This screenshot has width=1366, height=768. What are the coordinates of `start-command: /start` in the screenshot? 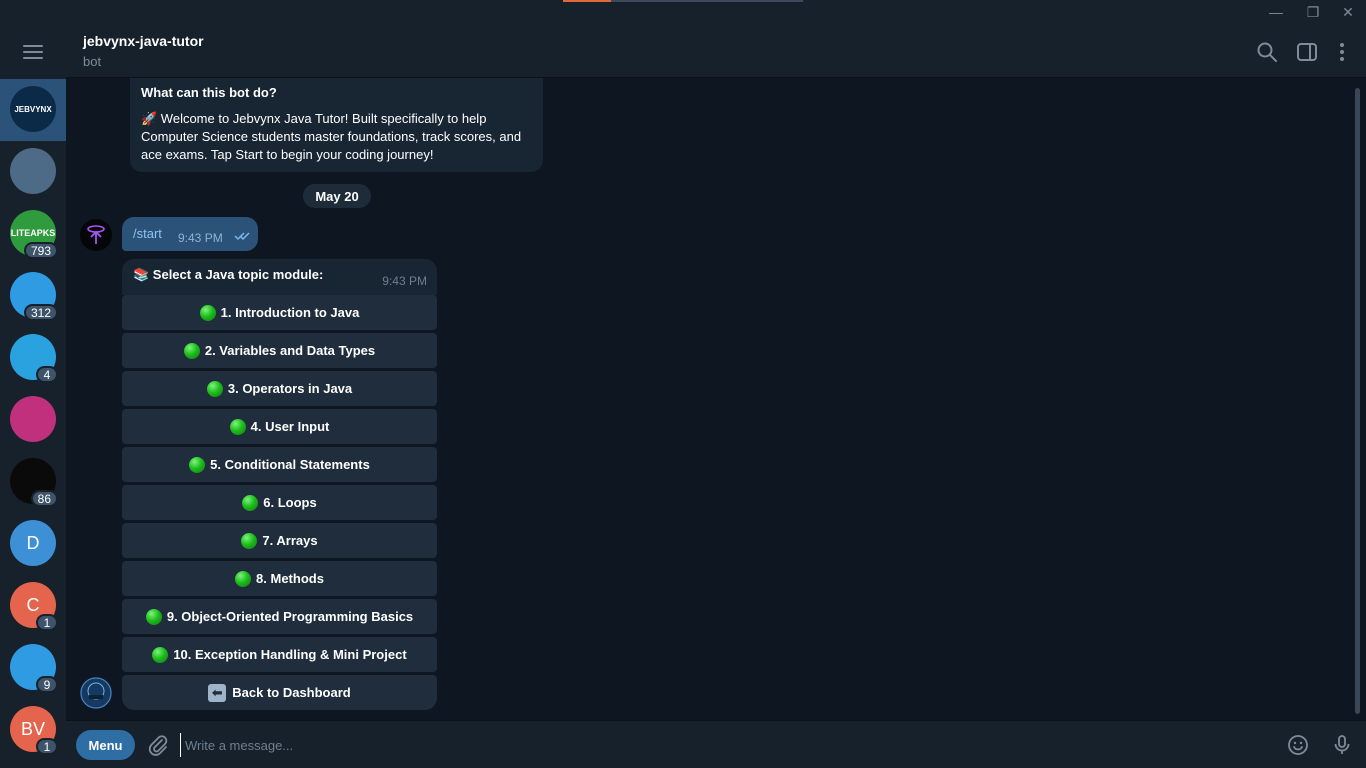 It's located at (147, 233).